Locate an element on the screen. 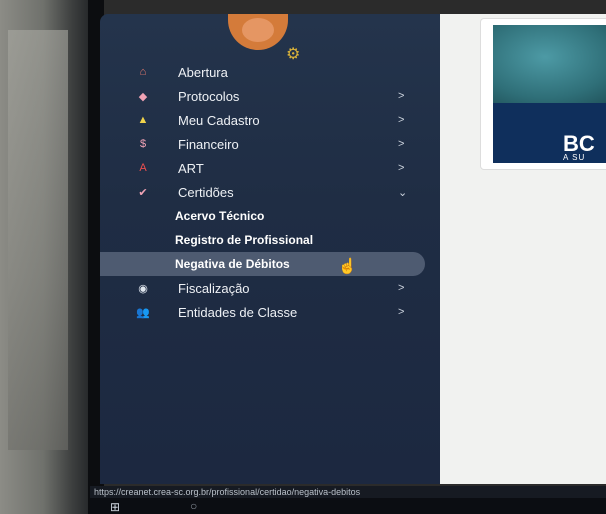 This screenshot has height=514, width=606. sidebar-subitem-registro-profissional: Registro de Profissional is located at coordinates (270, 240).